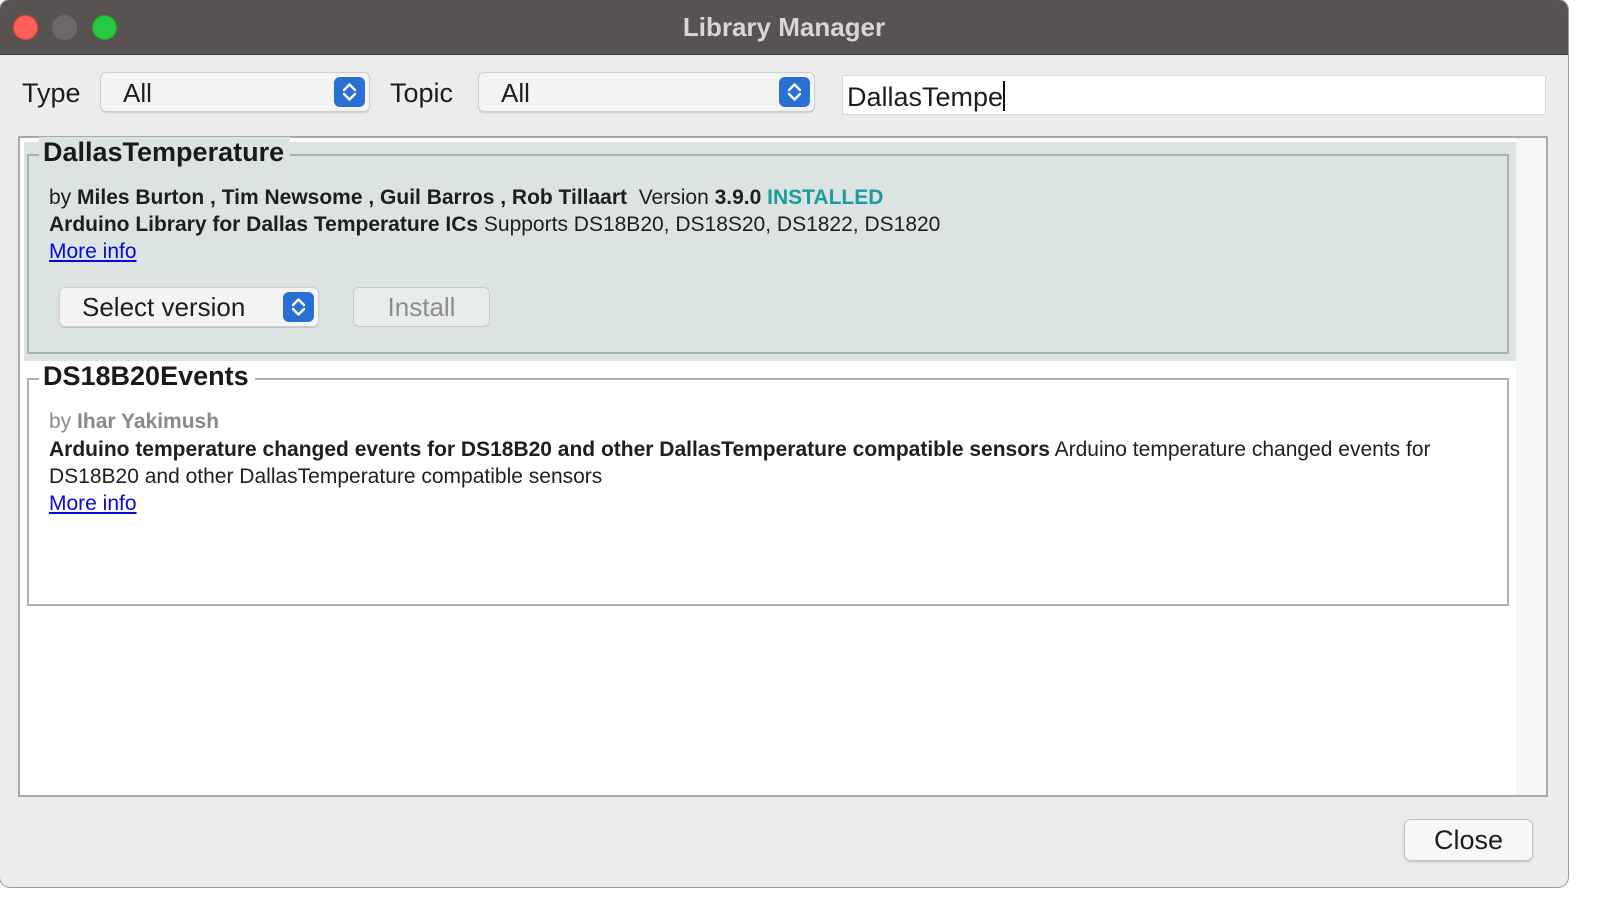 This screenshot has width=1598, height=904. Describe the element at coordinates (421, 307) in the screenshot. I see `install-button: Install` at that location.